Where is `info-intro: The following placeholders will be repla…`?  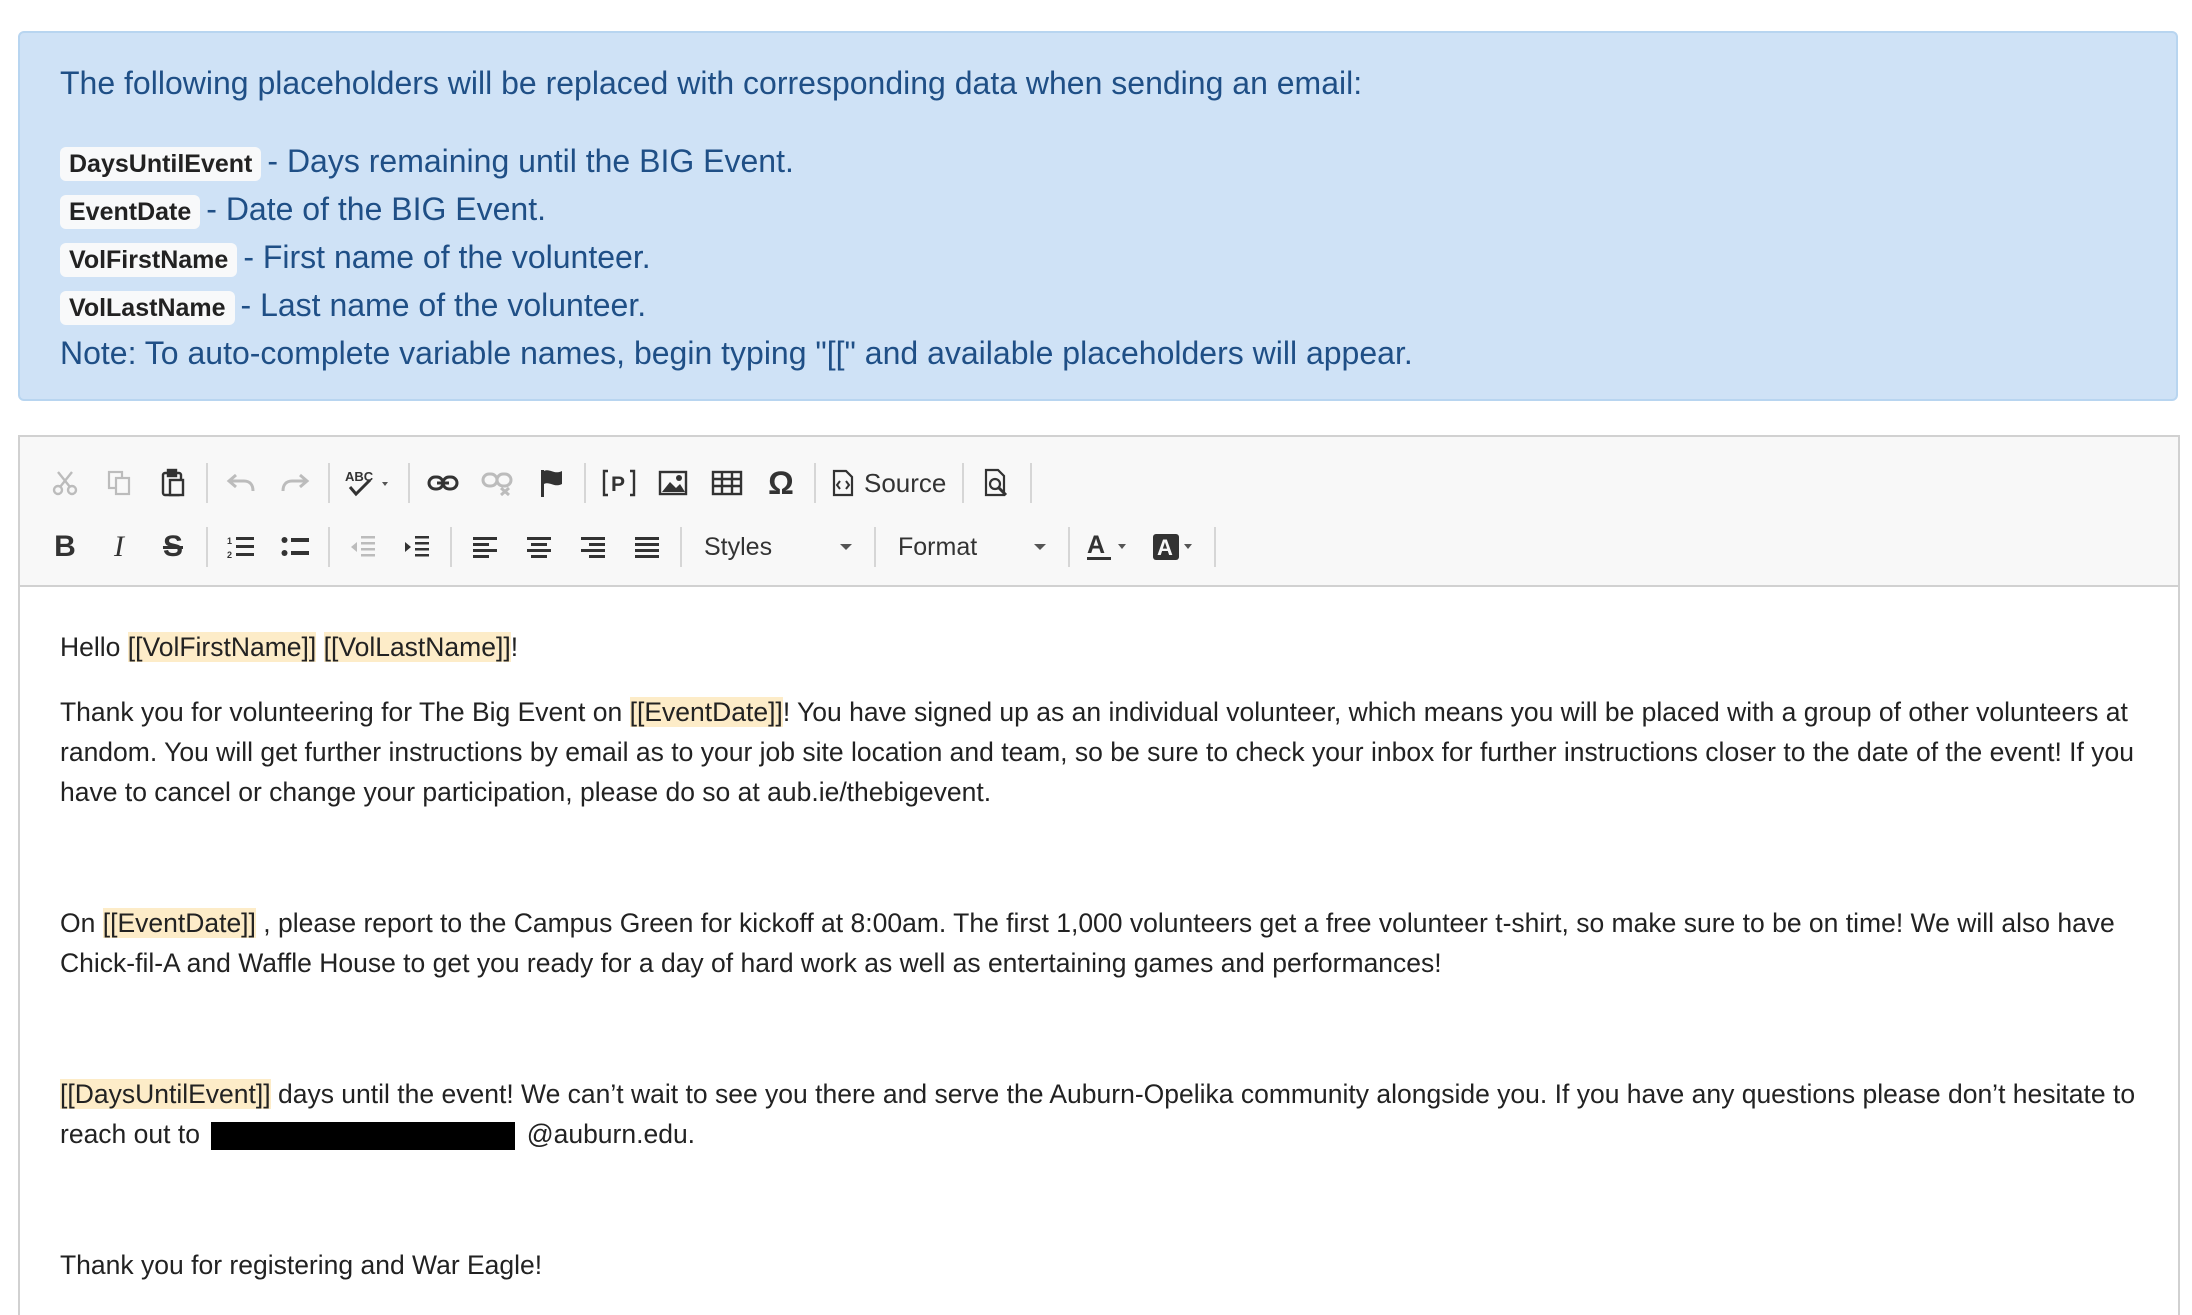 info-intro: The following placeholders will be repla… is located at coordinates (711, 83).